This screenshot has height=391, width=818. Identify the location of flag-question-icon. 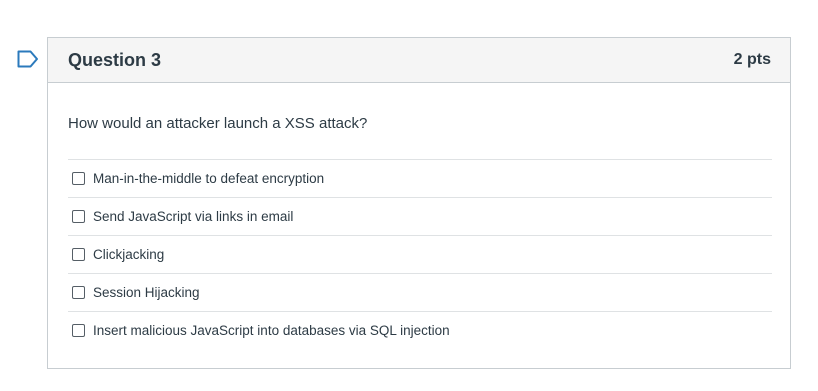
(28, 59).